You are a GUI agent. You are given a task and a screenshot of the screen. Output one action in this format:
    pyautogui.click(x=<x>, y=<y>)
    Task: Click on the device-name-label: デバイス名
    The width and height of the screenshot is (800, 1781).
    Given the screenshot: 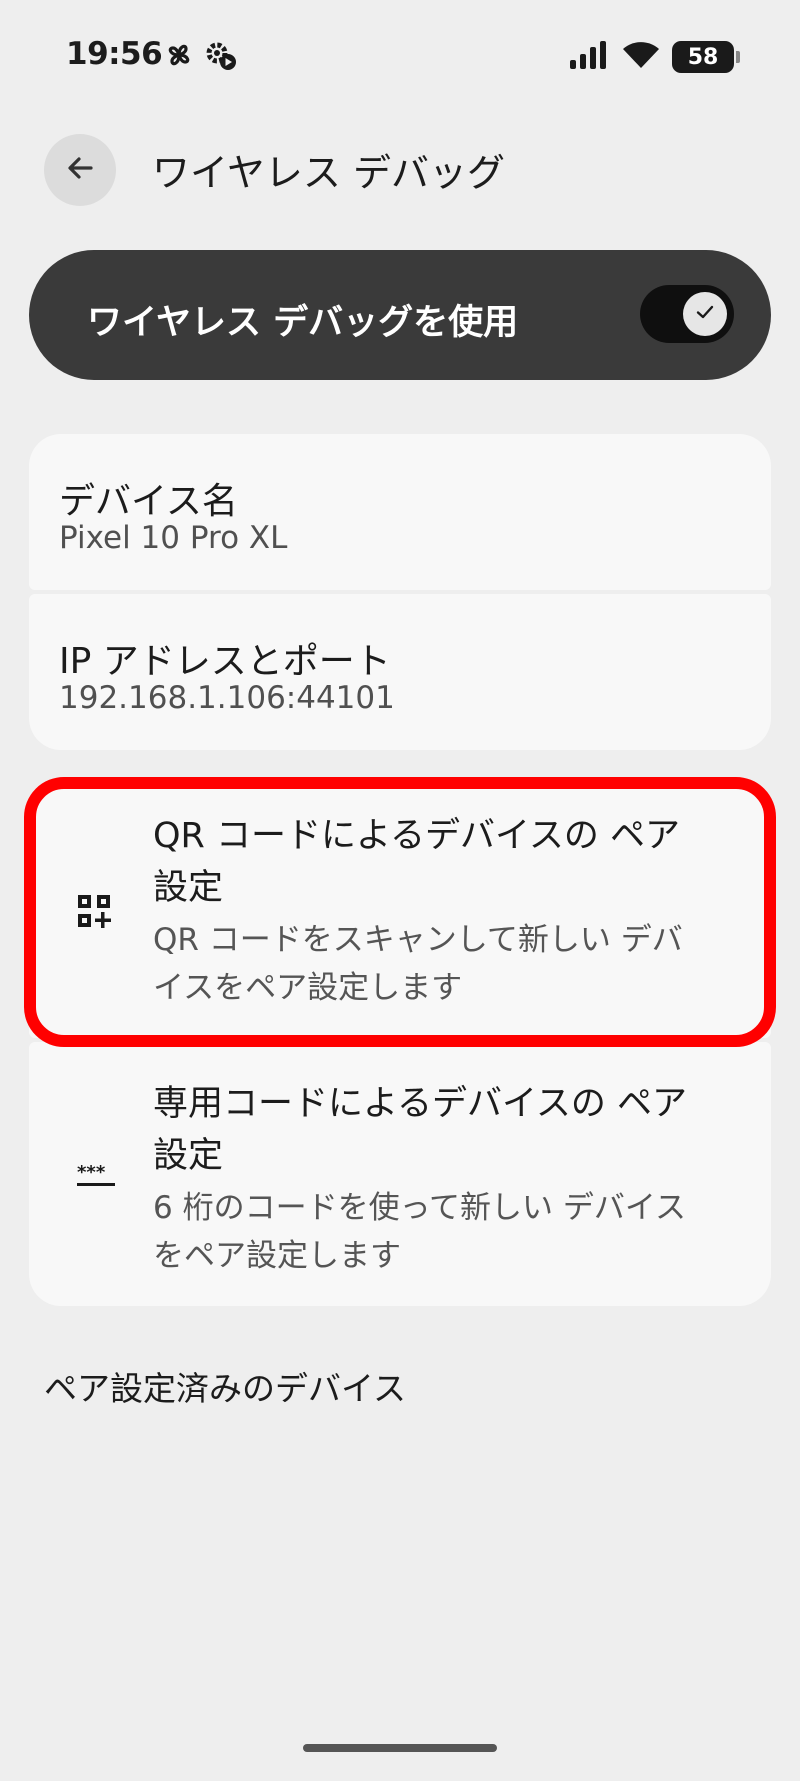 What is the action you would take?
    pyautogui.click(x=148, y=501)
    